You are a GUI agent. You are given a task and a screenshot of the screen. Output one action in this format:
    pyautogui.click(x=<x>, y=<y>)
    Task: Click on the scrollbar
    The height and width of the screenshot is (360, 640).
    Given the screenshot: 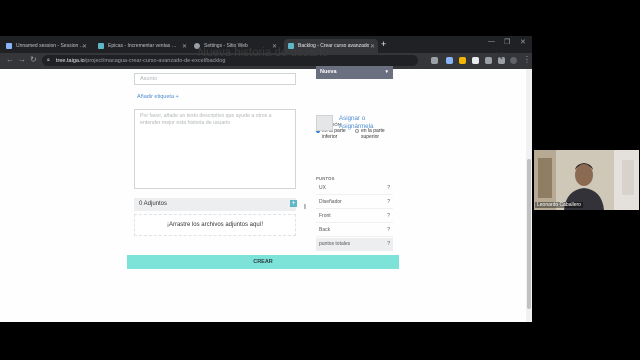 What is the action you would take?
    pyautogui.click(x=529, y=195)
    